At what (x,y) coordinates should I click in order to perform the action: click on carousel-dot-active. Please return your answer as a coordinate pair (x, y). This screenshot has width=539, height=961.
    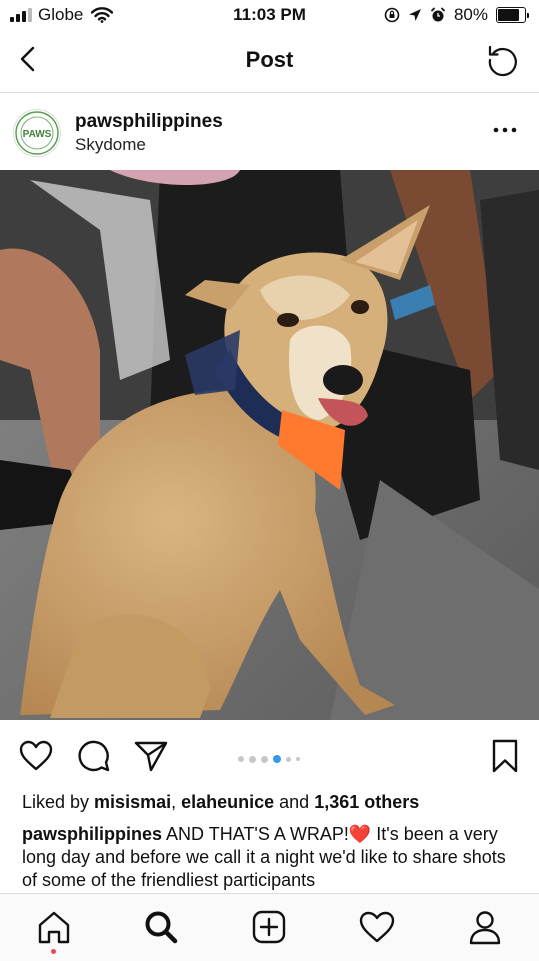
    Looking at the image, I should click on (277, 759).